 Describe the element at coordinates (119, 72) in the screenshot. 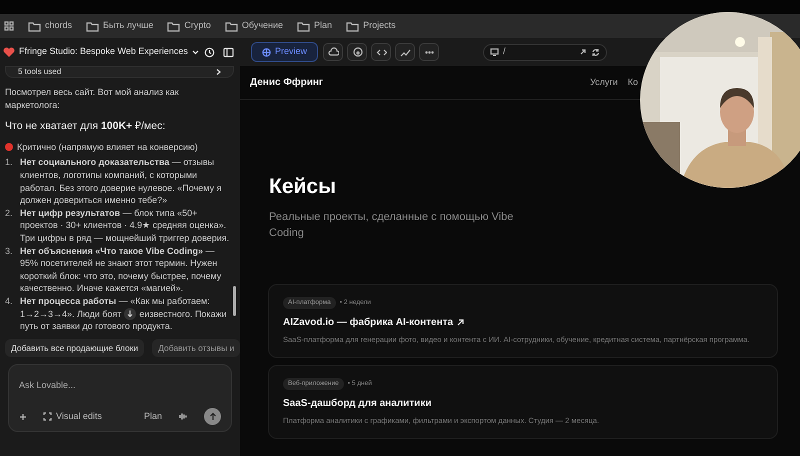

I see `tools-used-bar: 5 tools used` at that location.